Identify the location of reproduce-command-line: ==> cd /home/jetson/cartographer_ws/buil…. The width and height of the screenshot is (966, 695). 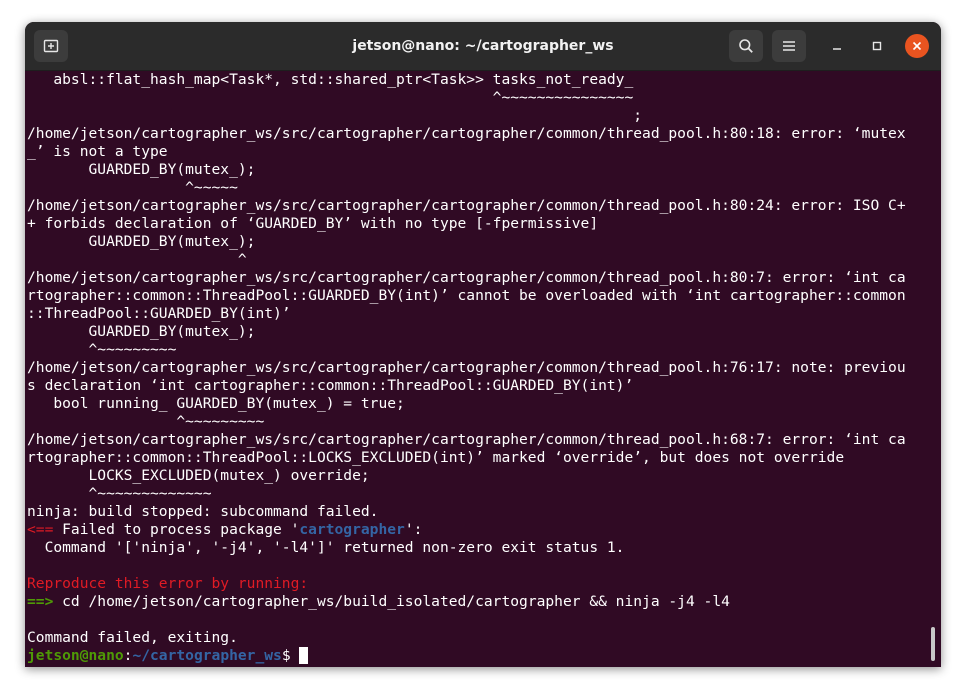
(484, 602).